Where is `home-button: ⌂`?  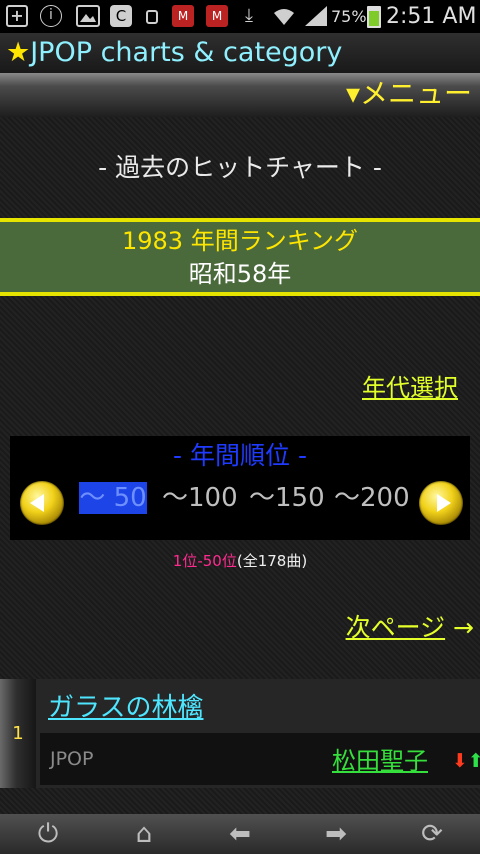 home-button: ⌂ is located at coordinates (144, 834).